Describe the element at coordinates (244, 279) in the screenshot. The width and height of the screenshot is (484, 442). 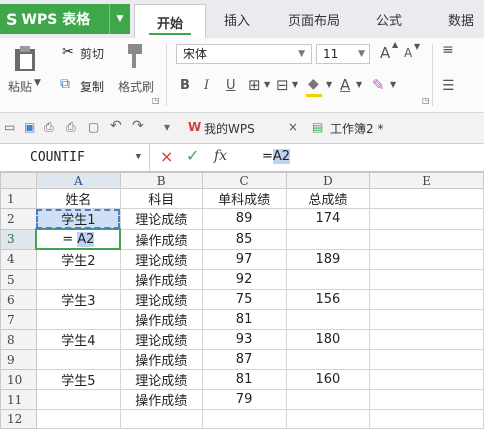
I see `cell: 92` at that location.